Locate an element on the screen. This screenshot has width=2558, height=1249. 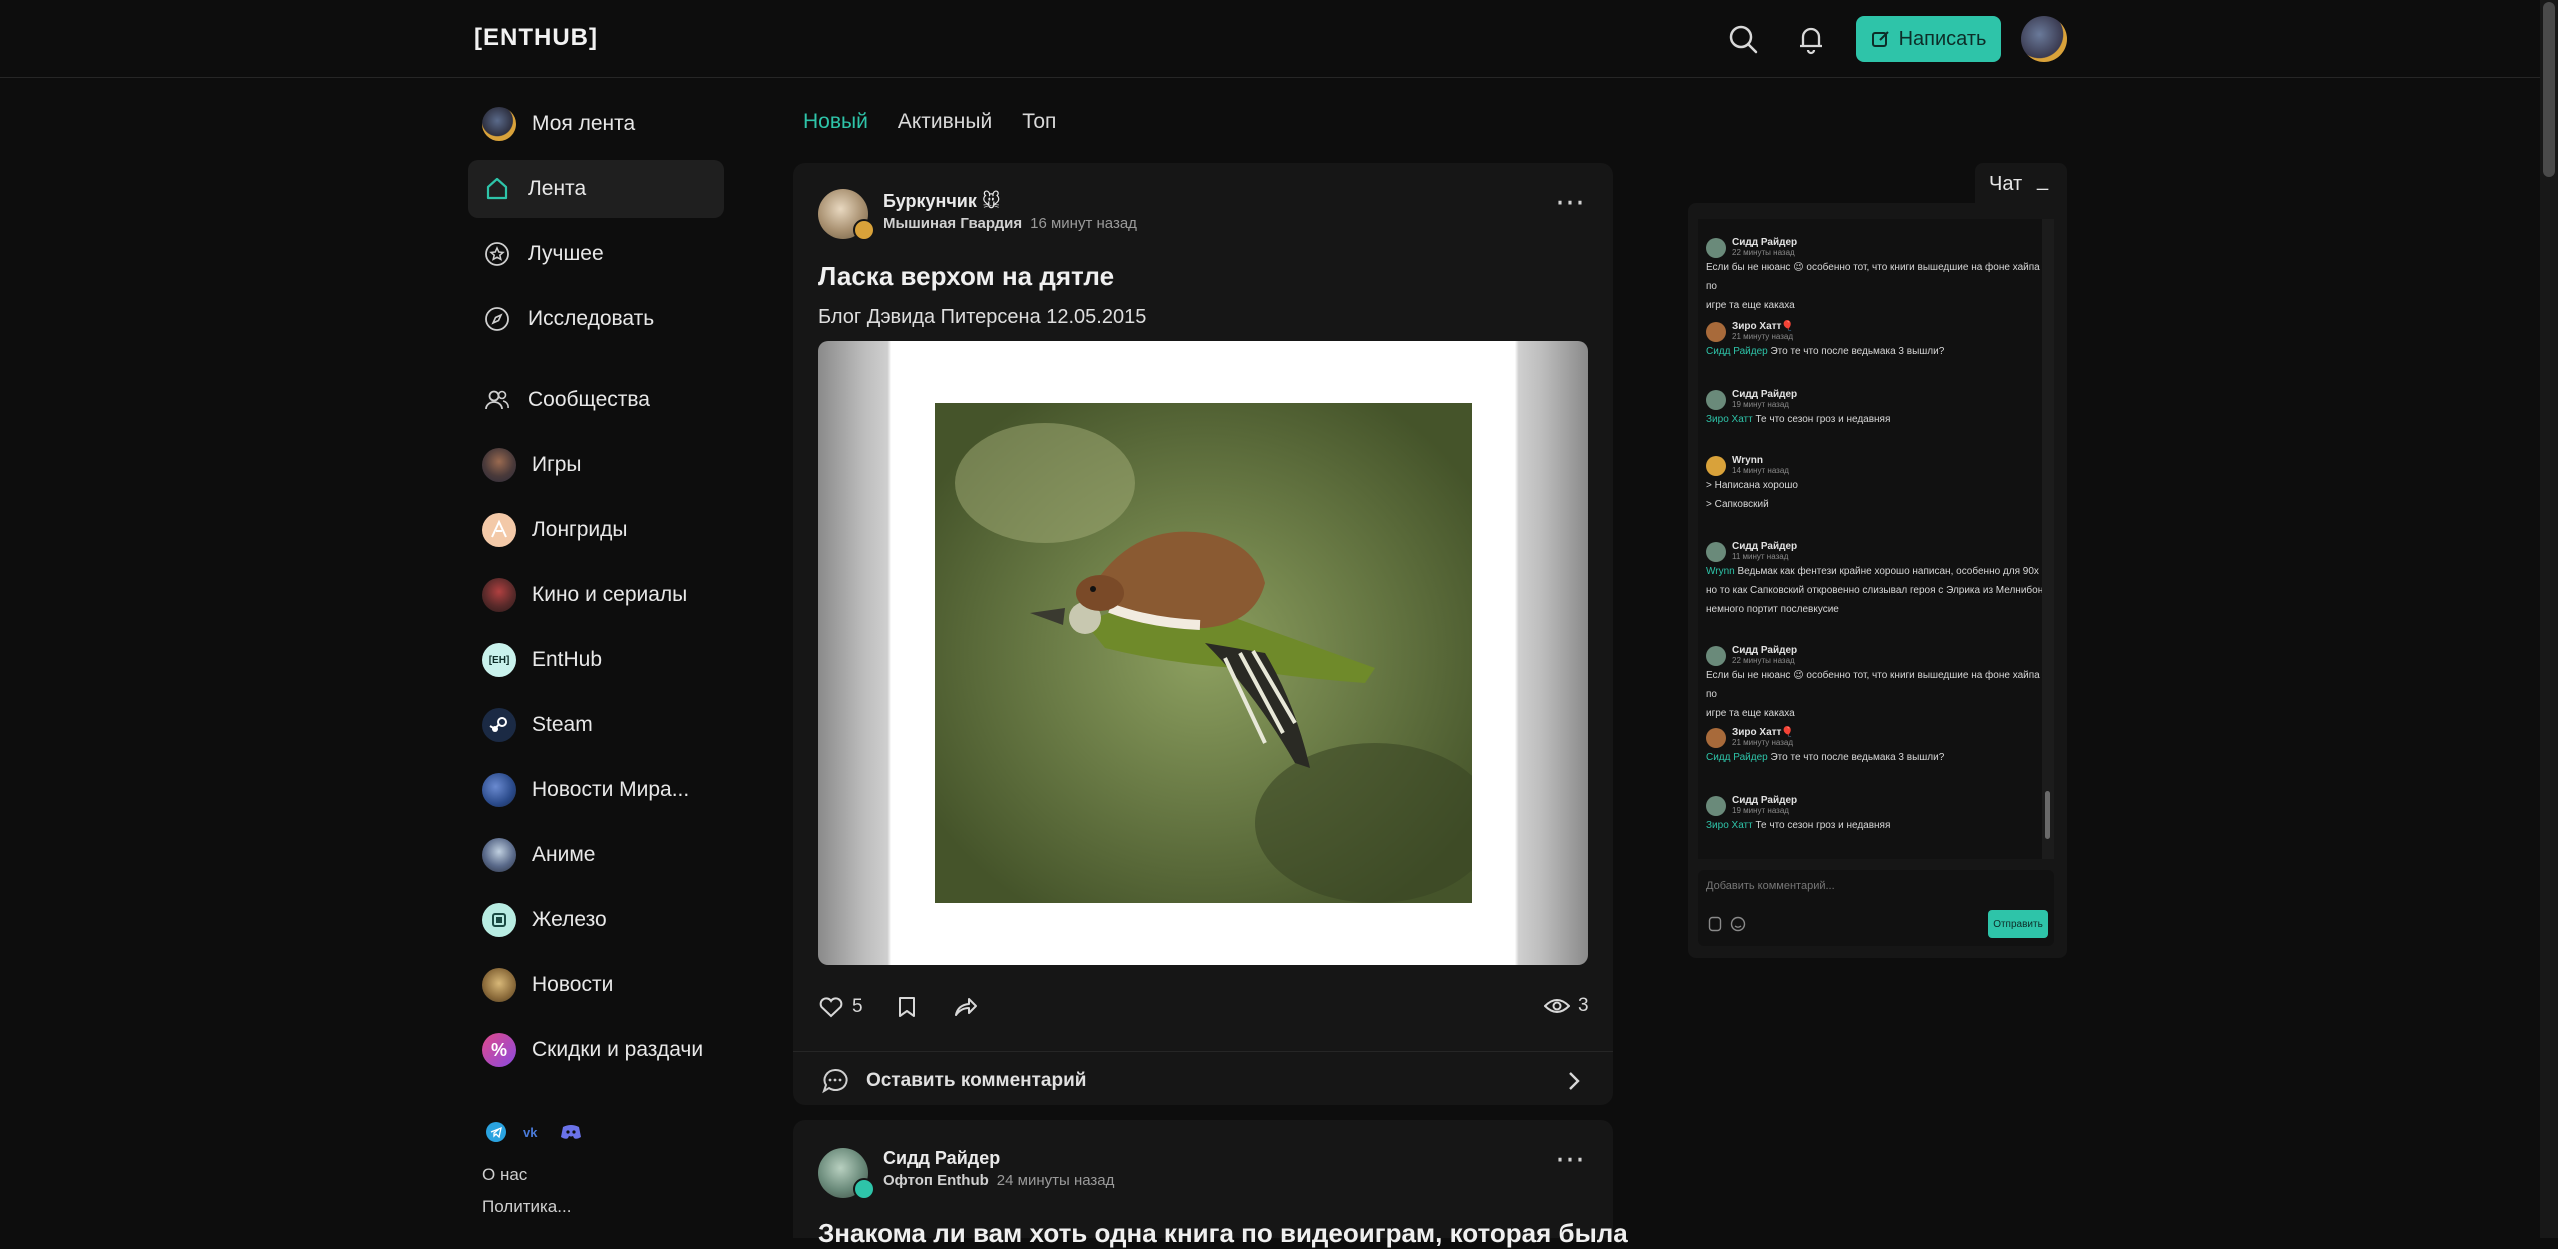
sticker-icon is located at coordinates (1715, 924).